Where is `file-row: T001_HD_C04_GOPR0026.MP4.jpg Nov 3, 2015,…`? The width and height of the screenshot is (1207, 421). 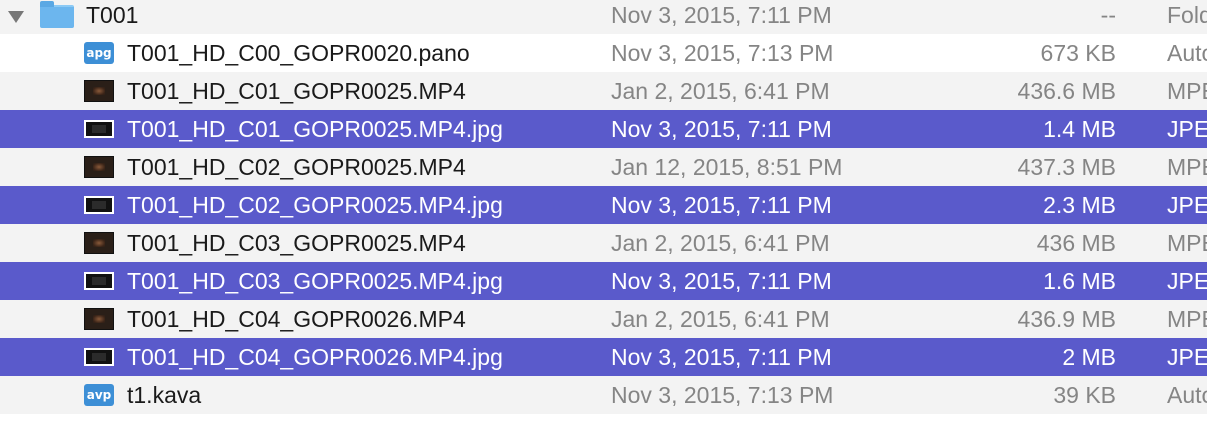 file-row: T001_HD_C04_GOPR0026.MP4.jpg Nov 3, 2015,… is located at coordinates (603, 357).